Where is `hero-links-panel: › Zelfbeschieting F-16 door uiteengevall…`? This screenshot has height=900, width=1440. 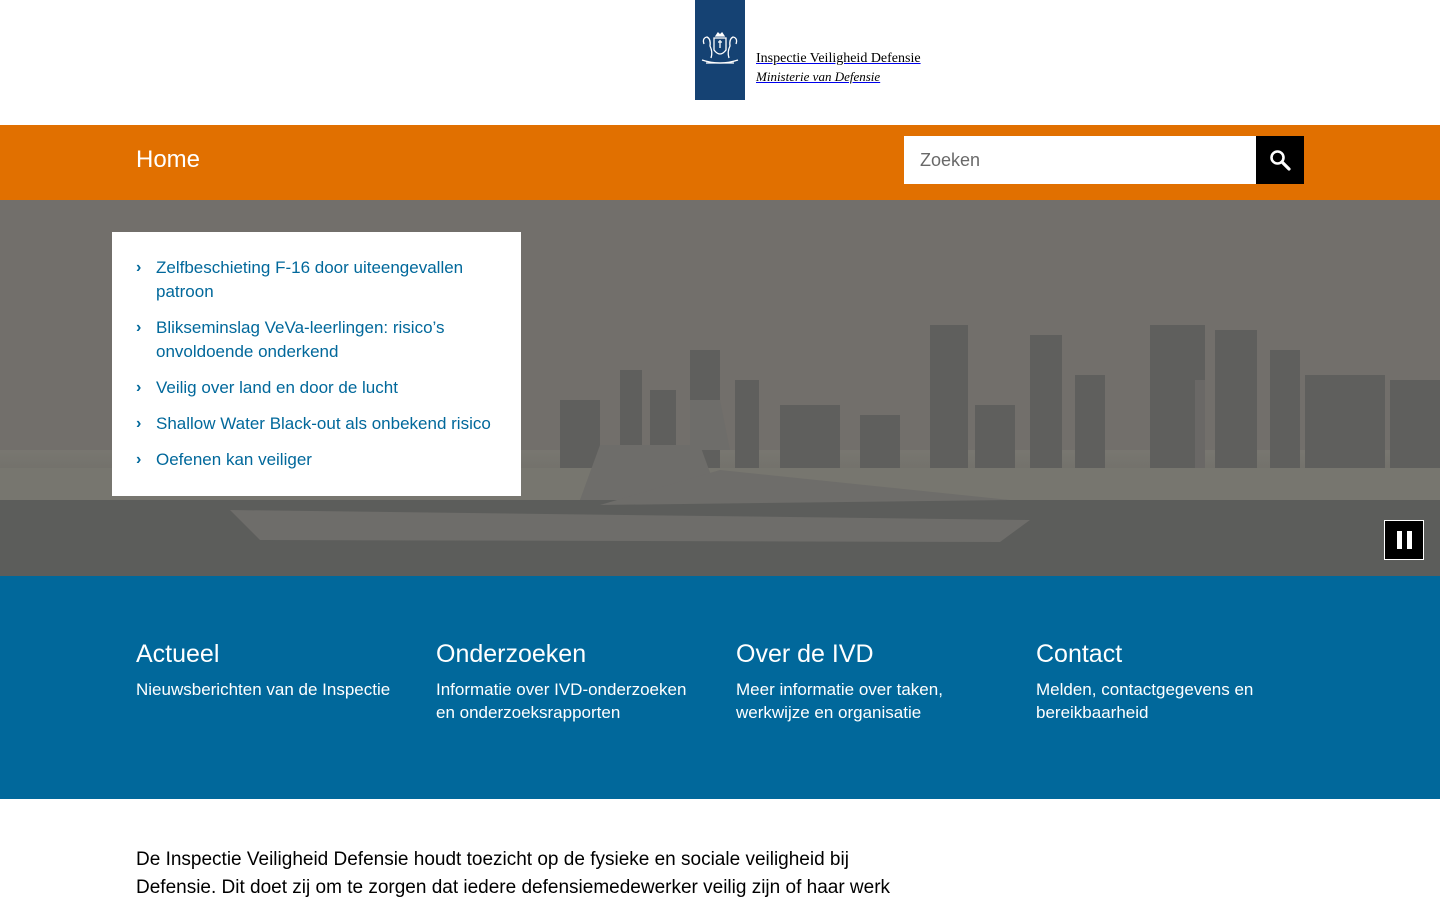 hero-links-panel: › Zelfbeschieting F-16 door uiteengevall… is located at coordinates (316, 364).